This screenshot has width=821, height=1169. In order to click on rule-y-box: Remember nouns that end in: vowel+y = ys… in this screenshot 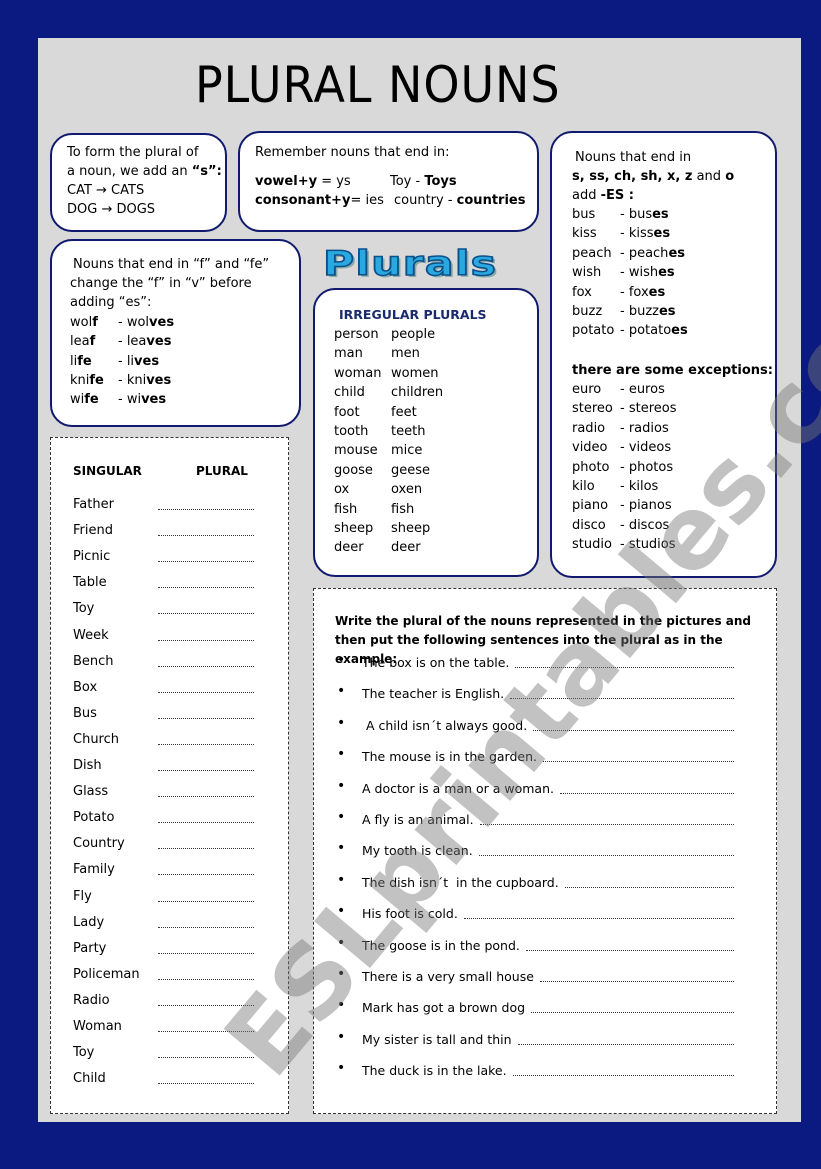, I will do `click(388, 181)`.